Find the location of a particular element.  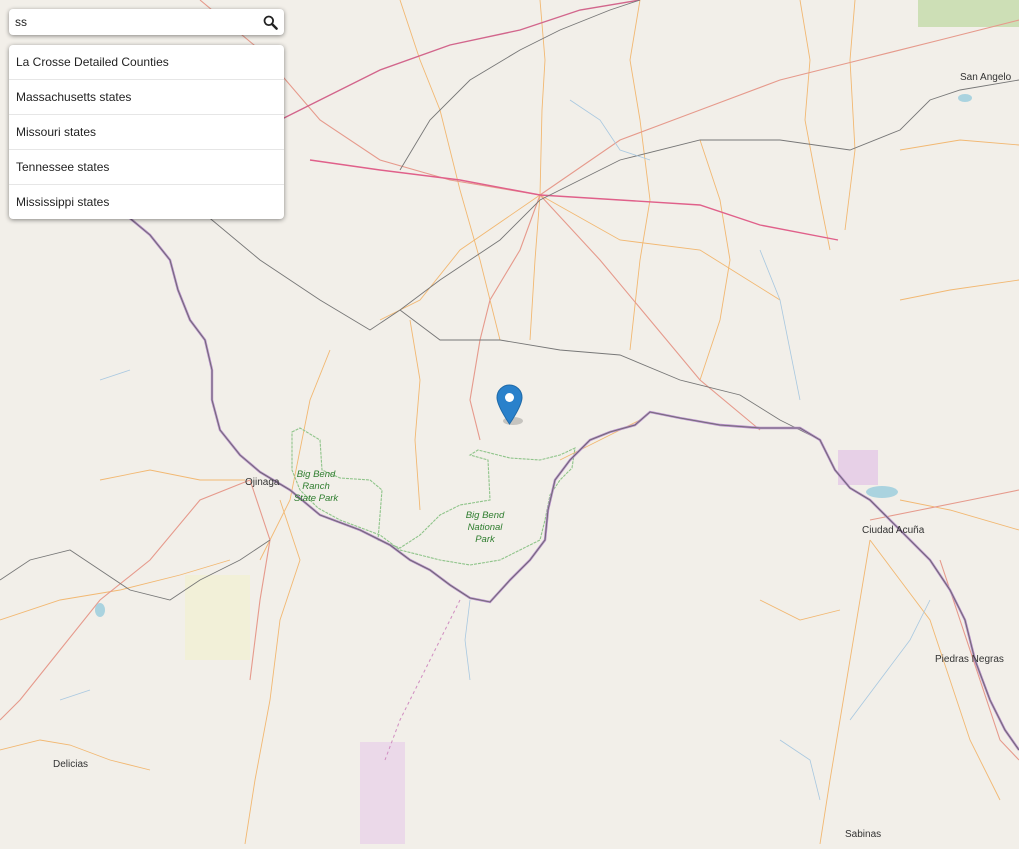

city-label-piedras-negras: Piedras Negras is located at coordinates (969, 659).